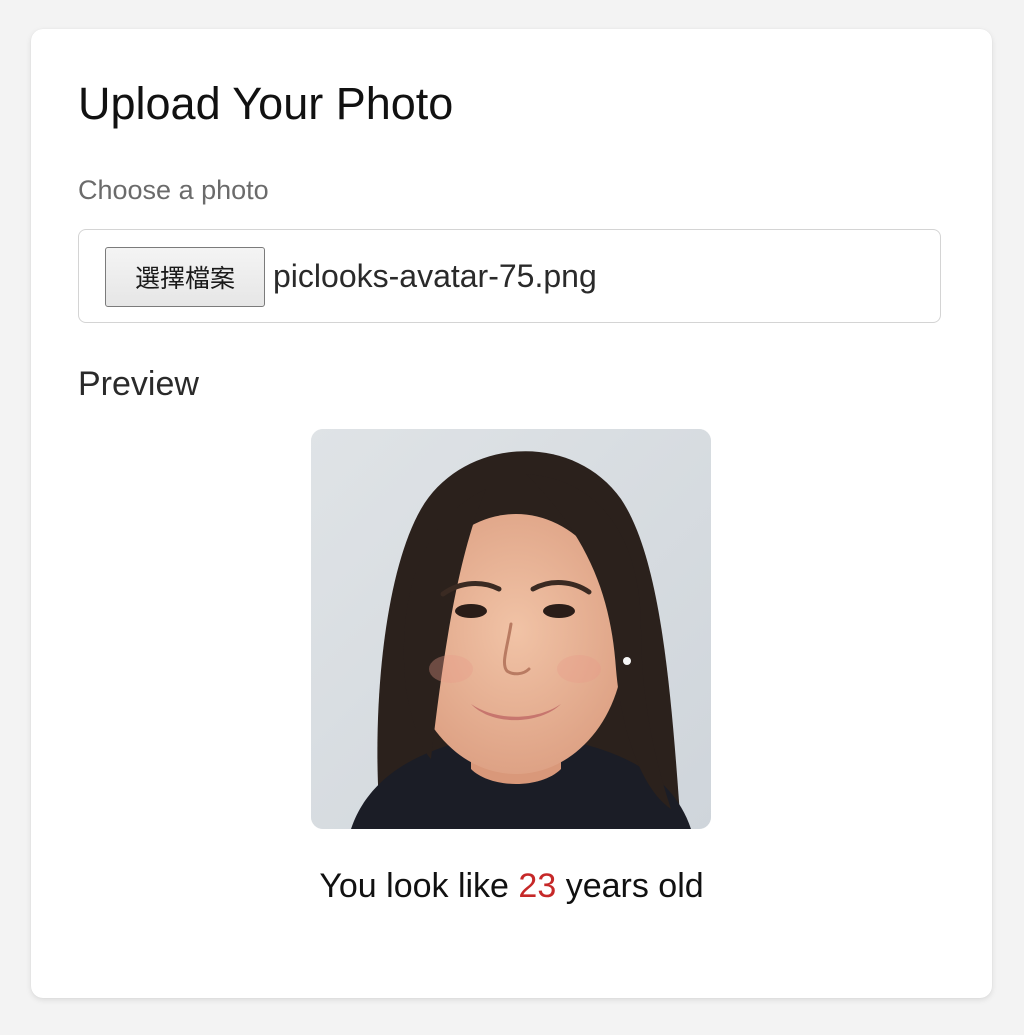 The width and height of the screenshot is (1024, 1035). I want to click on age-result: You look like 23 years old, so click(511, 886).